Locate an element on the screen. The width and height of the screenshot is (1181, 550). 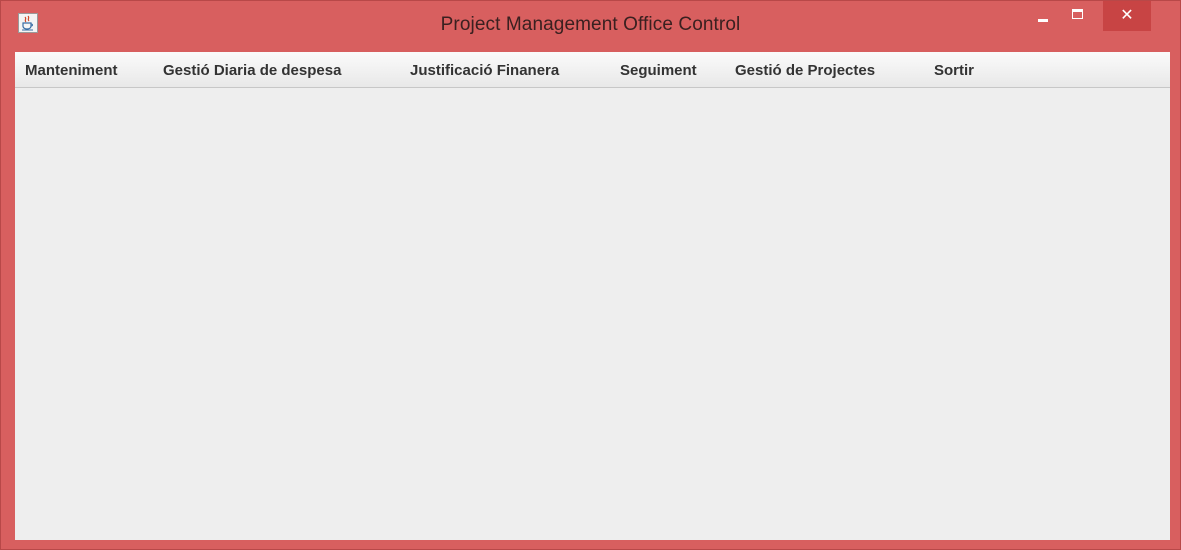
close-icon: ✕ is located at coordinates (1127, 14).